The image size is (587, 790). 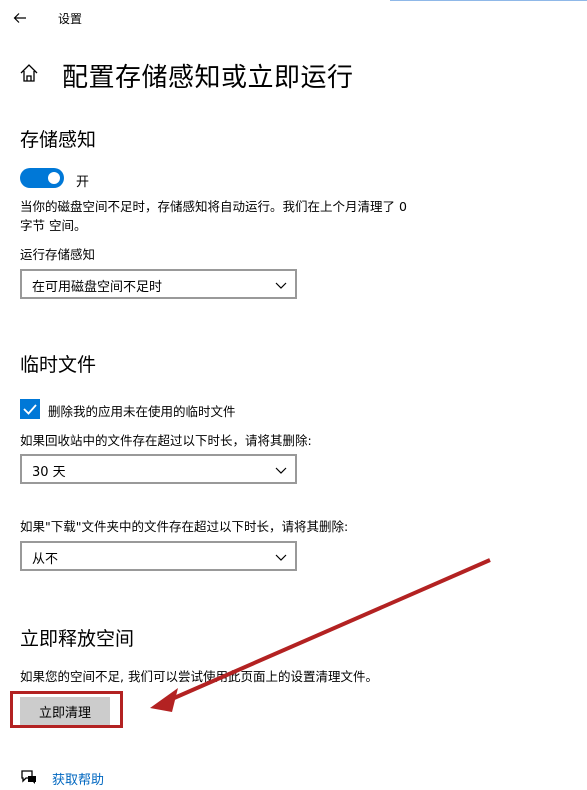 I want to click on downloads-duration-dropdown: 从不, so click(x=158, y=556).